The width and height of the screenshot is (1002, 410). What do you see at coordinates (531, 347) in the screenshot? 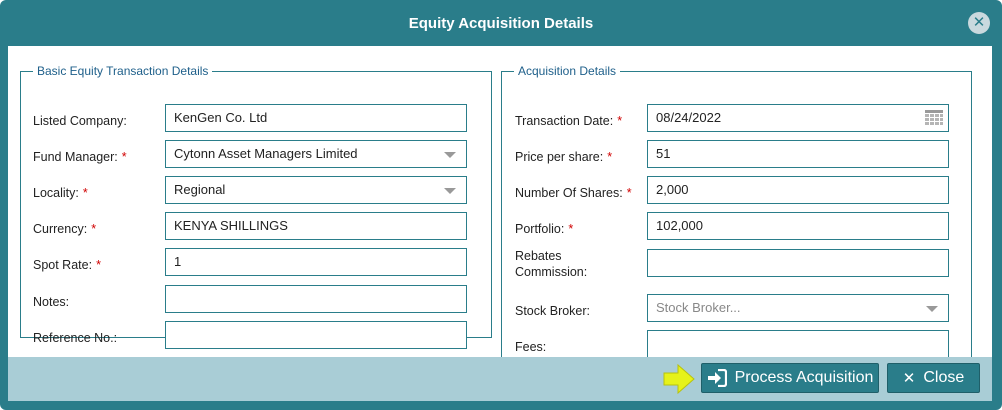
I see `fees-label: Fees:` at bounding box center [531, 347].